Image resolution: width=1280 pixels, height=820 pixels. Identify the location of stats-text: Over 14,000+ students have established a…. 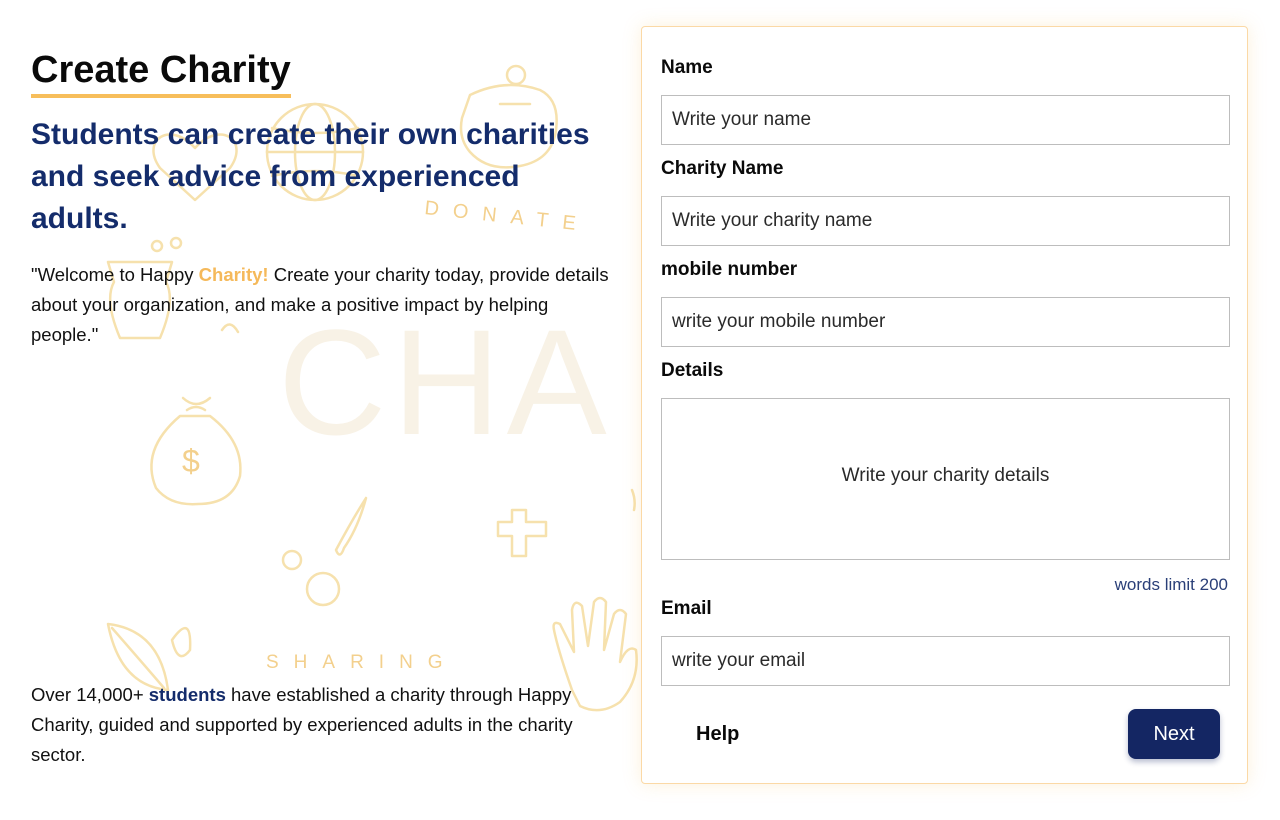
(316, 725).